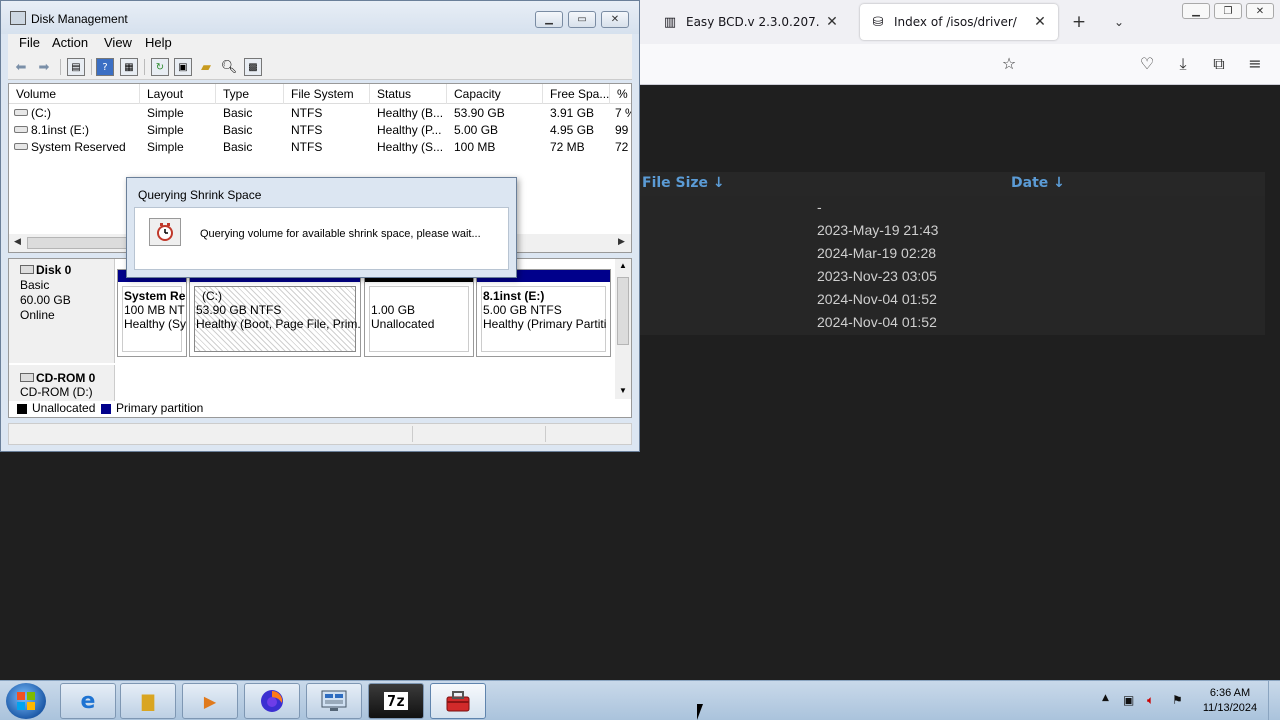  Describe the element at coordinates (620, 94) in the screenshot. I see `column-percent-free: % F` at that location.